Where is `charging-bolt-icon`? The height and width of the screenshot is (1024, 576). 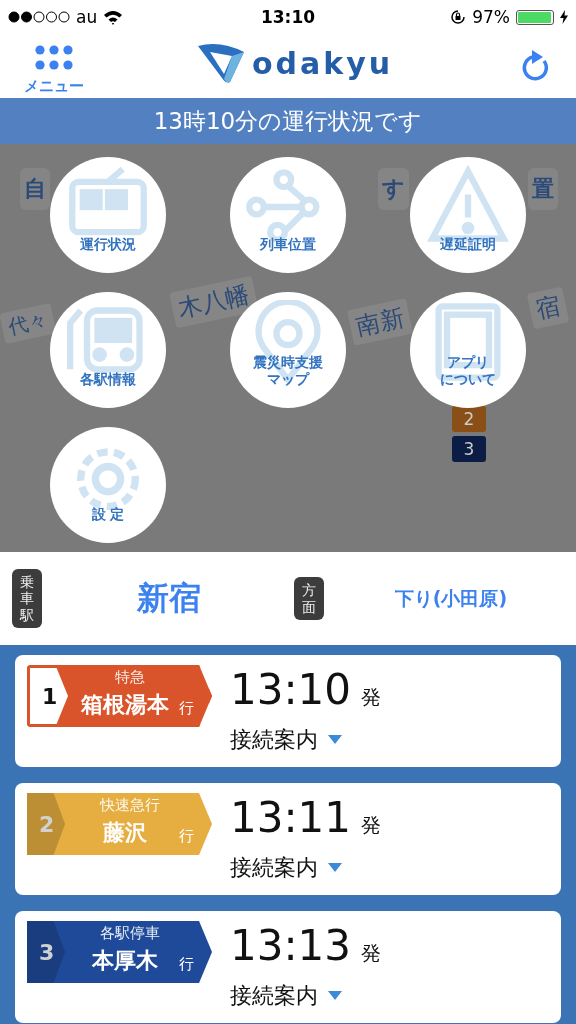 charging-bolt-icon is located at coordinates (564, 17).